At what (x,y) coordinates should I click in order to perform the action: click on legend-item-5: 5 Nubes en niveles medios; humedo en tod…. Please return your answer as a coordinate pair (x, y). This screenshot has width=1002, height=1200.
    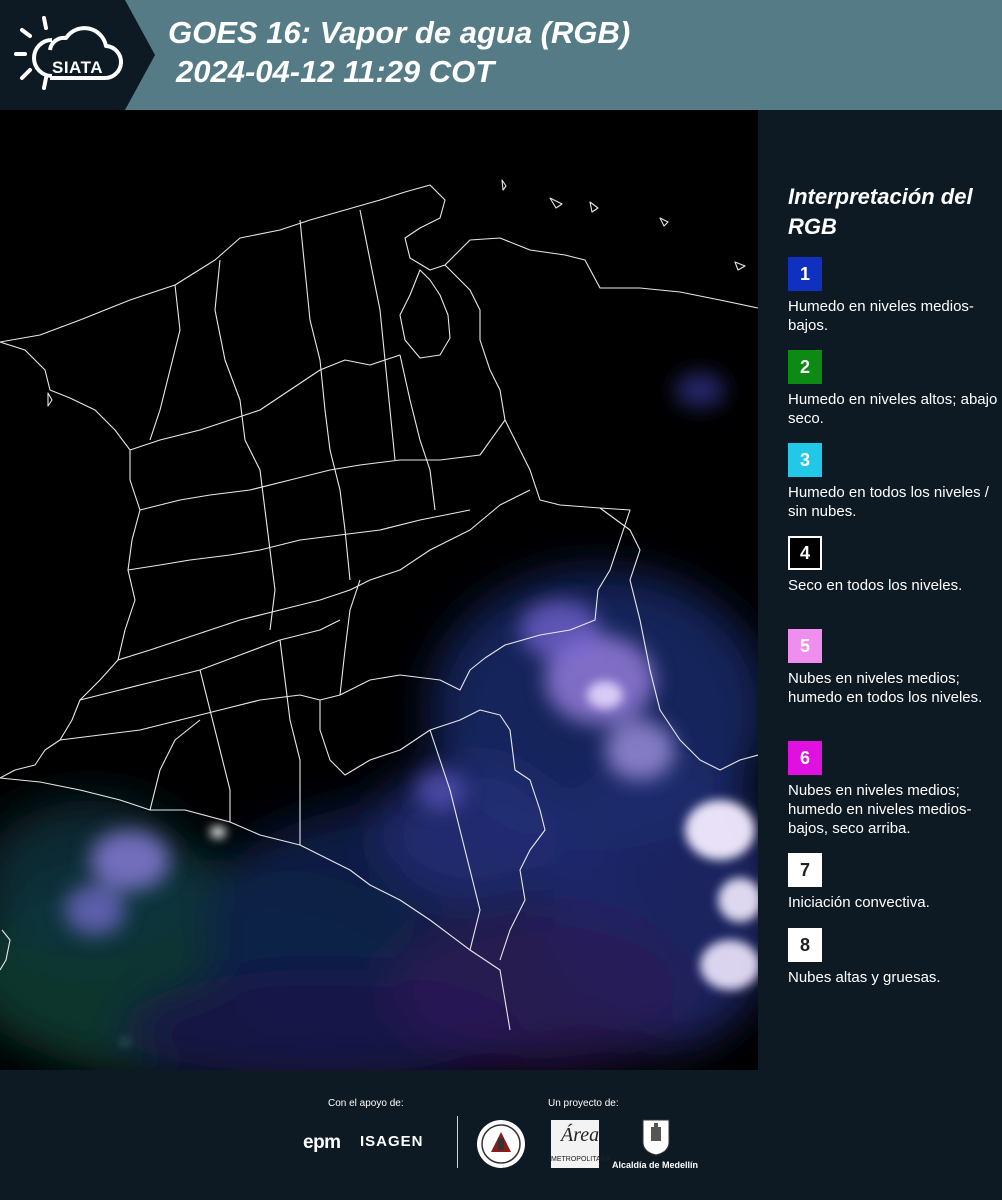
    Looking at the image, I should click on (893, 668).